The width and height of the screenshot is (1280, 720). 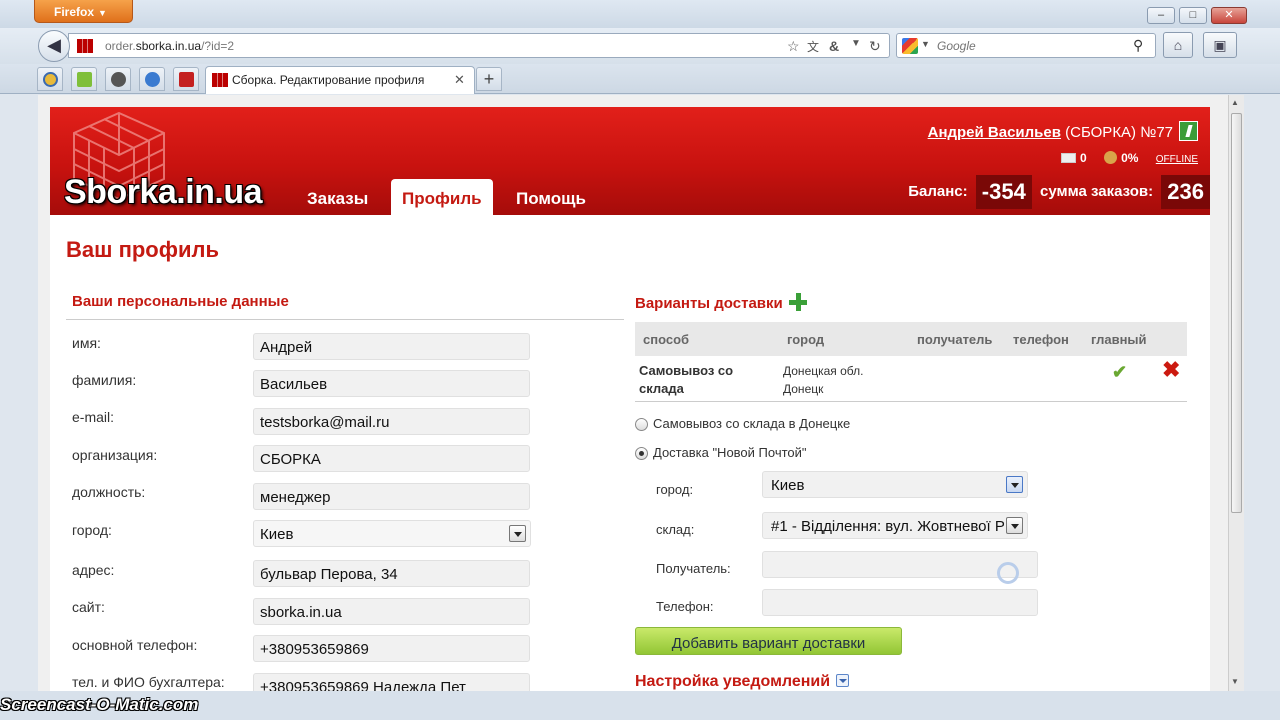 I want to click on city-select: Киев, so click(x=392, y=533).